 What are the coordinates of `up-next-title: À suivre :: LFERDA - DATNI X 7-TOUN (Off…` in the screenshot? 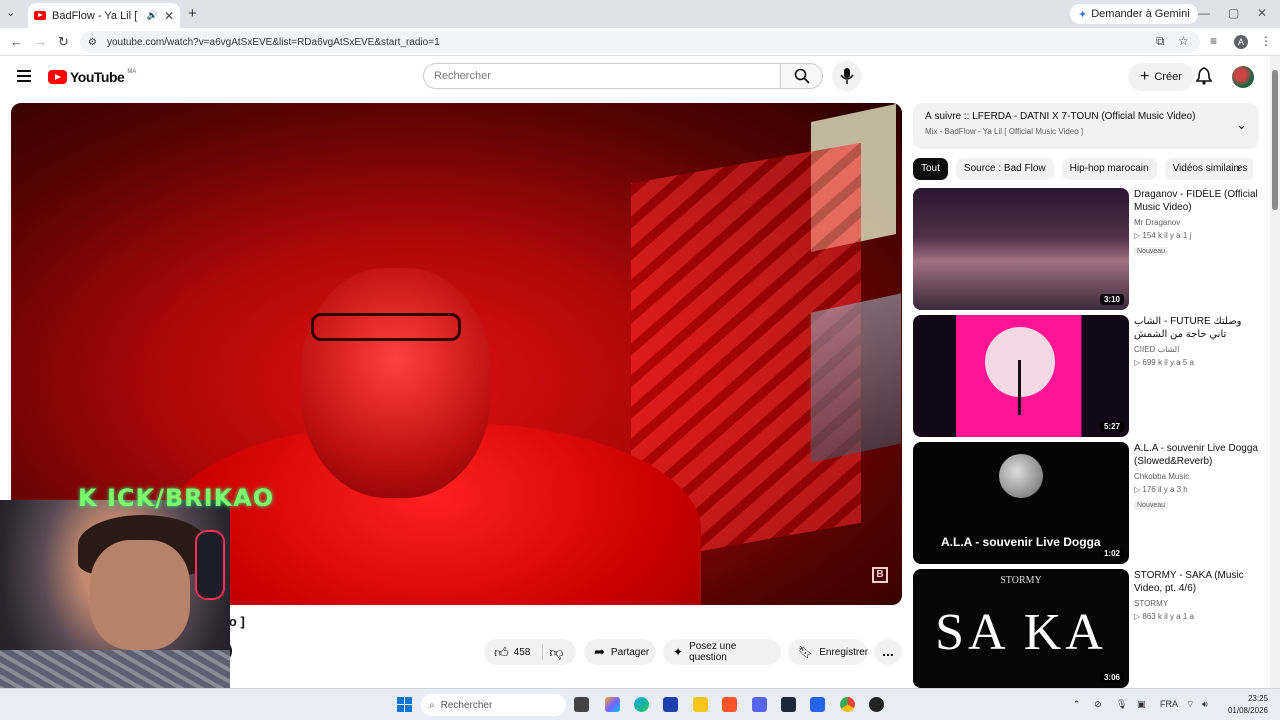 It's located at (1060, 116).